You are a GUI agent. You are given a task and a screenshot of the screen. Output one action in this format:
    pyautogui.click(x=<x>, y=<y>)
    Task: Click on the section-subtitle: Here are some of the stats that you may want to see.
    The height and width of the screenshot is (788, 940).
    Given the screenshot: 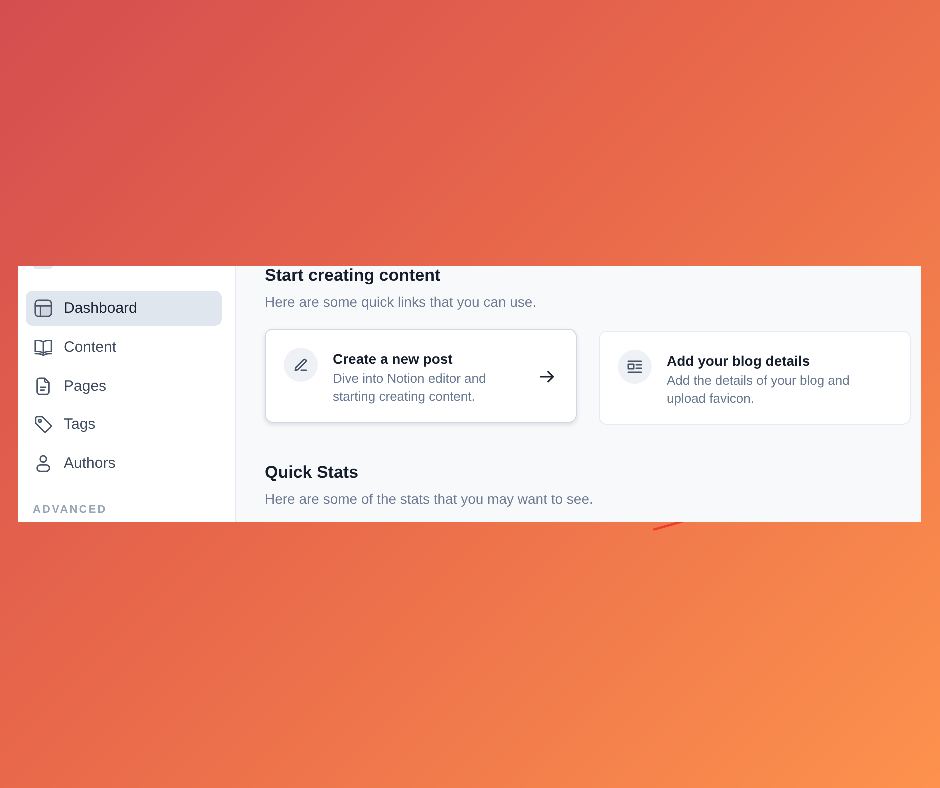 What is the action you would take?
    pyautogui.click(x=429, y=499)
    